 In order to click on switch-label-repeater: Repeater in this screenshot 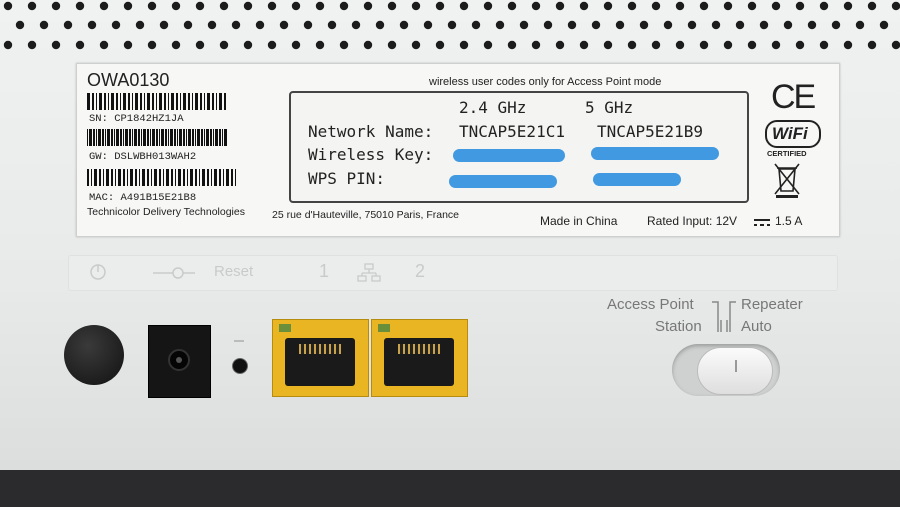, I will do `click(772, 304)`.